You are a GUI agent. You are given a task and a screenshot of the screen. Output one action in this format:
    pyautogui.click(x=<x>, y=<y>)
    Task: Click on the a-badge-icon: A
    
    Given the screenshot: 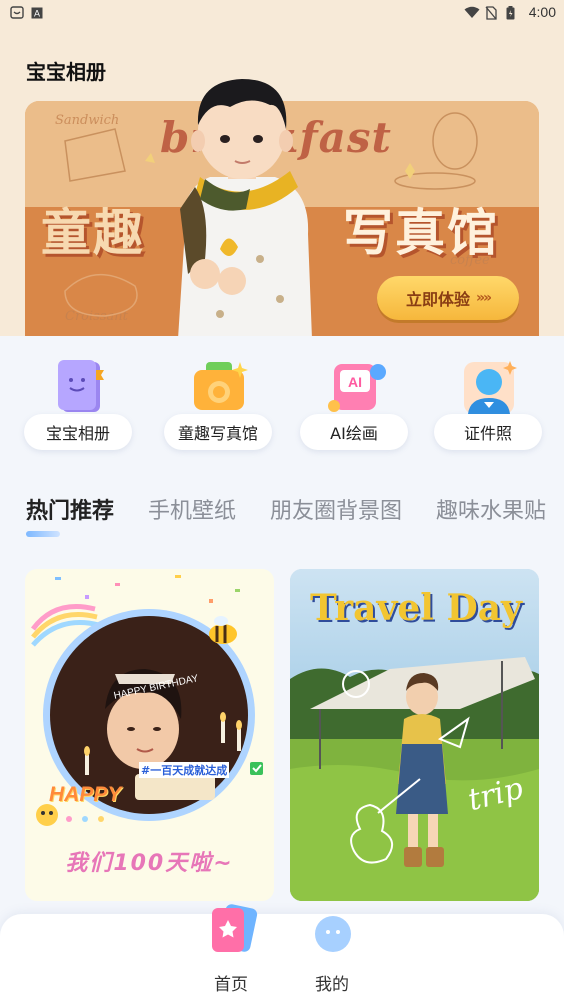 What is the action you would take?
    pyautogui.click(x=37, y=12)
    